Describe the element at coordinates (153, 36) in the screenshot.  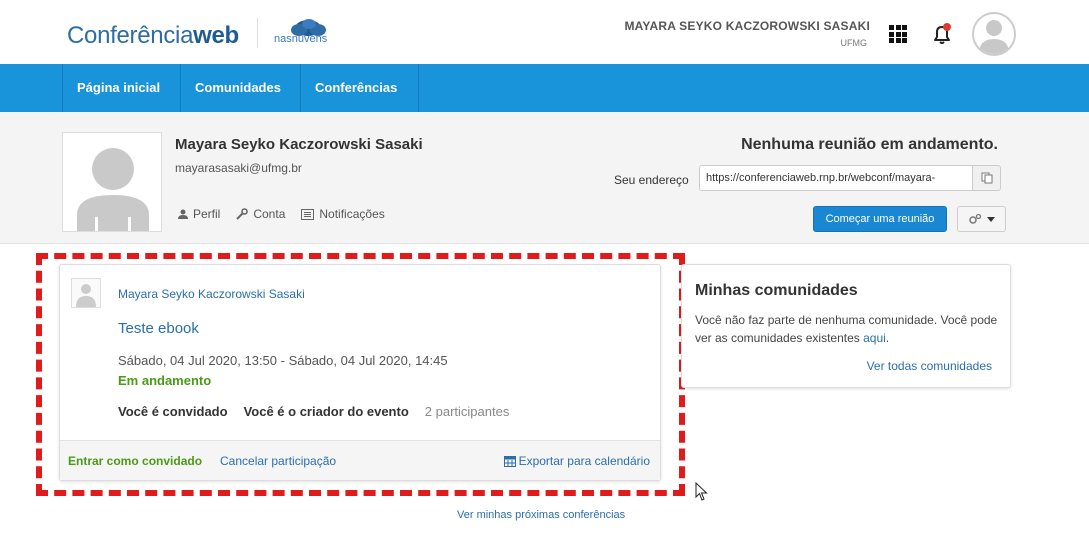
I see `conferenciaweb-logo: Conferênciaweb` at that location.